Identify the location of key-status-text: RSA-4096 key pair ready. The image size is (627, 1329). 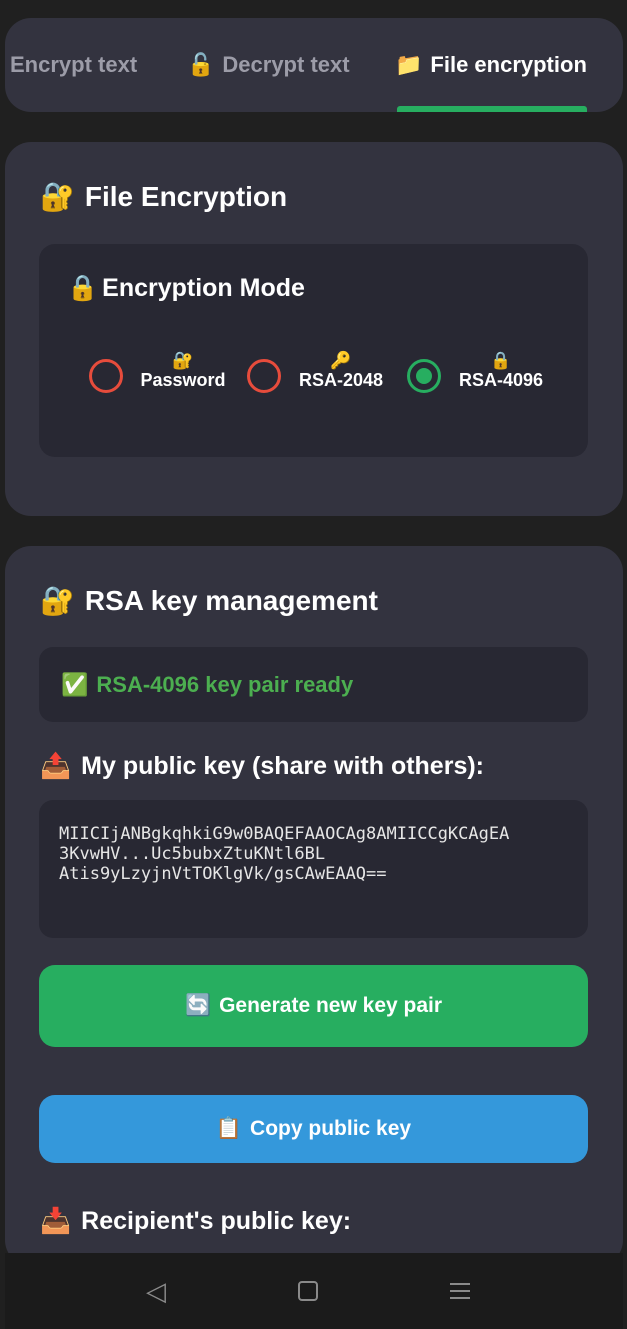
(225, 684).